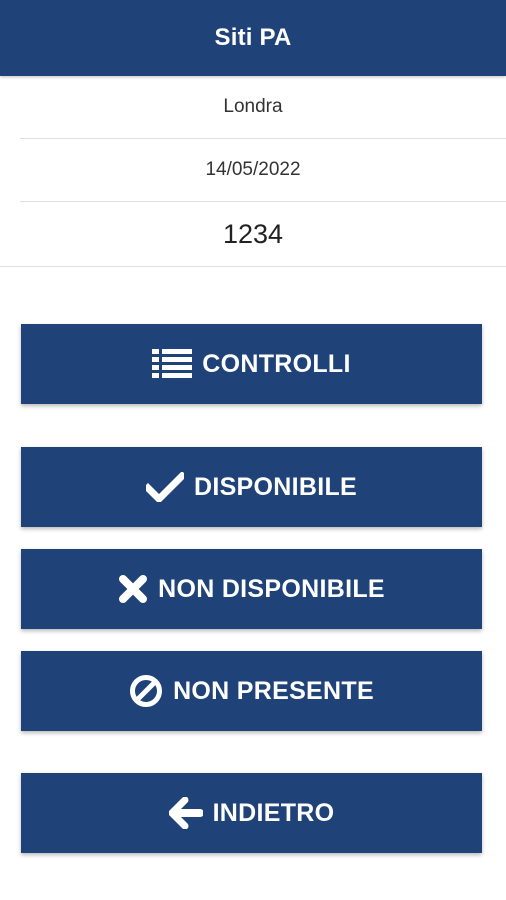 Image resolution: width=506 pixels, height=900 pixels. I want to click on controlli-button: CONTROLLI, so click(251, 364).